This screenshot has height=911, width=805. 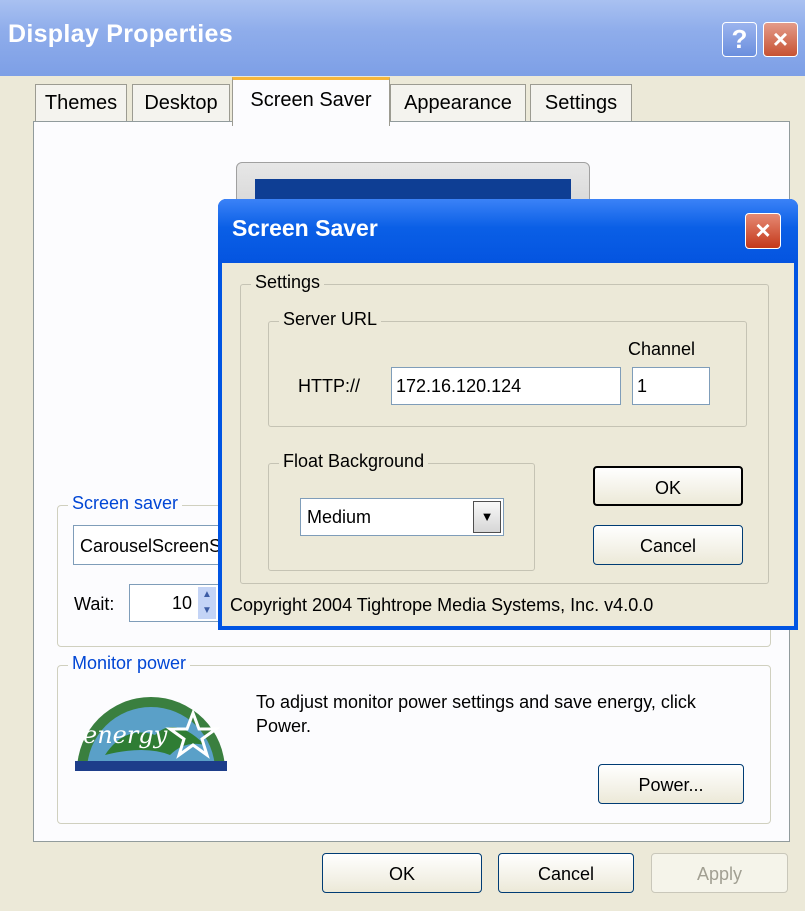 What do you see at coordinates (81, 102) in the screenshot?
I see `tab-themes: Themes` at bounding box center [81, 102].